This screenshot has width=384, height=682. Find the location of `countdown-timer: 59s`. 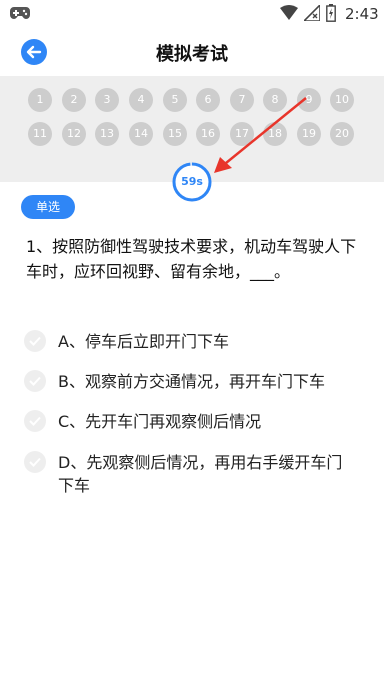

countdown-timer: 59s is located at coordinates (192, 182).